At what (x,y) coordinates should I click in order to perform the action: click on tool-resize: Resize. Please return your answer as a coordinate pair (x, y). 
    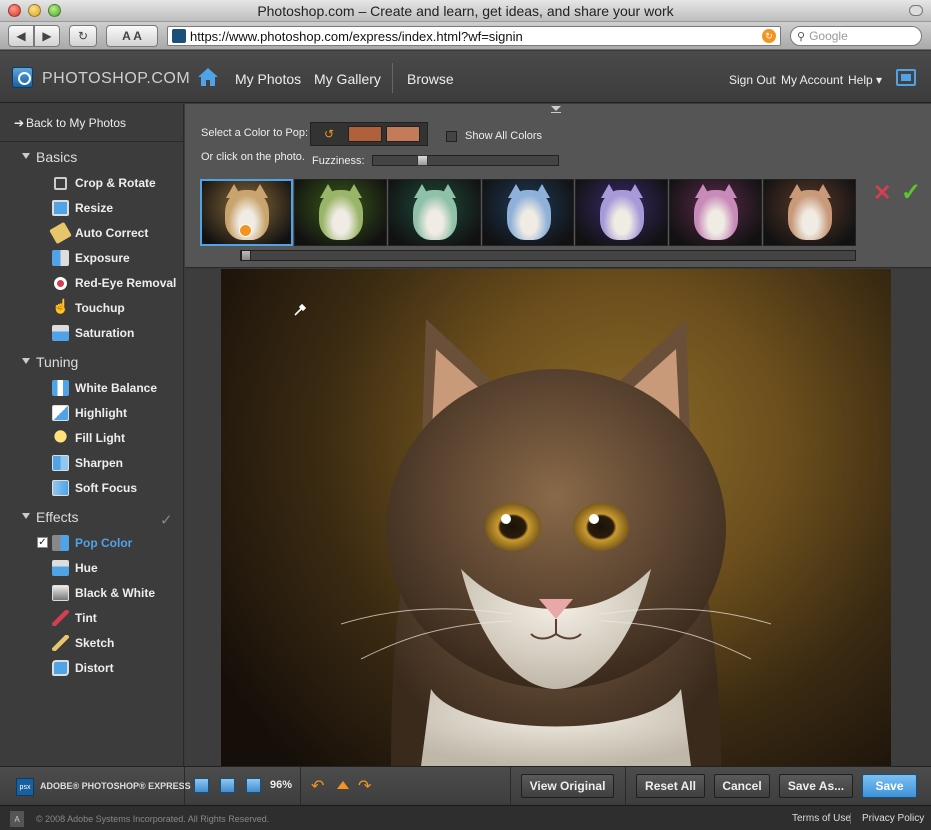
    Looking at the image, I should click on (92, 208).